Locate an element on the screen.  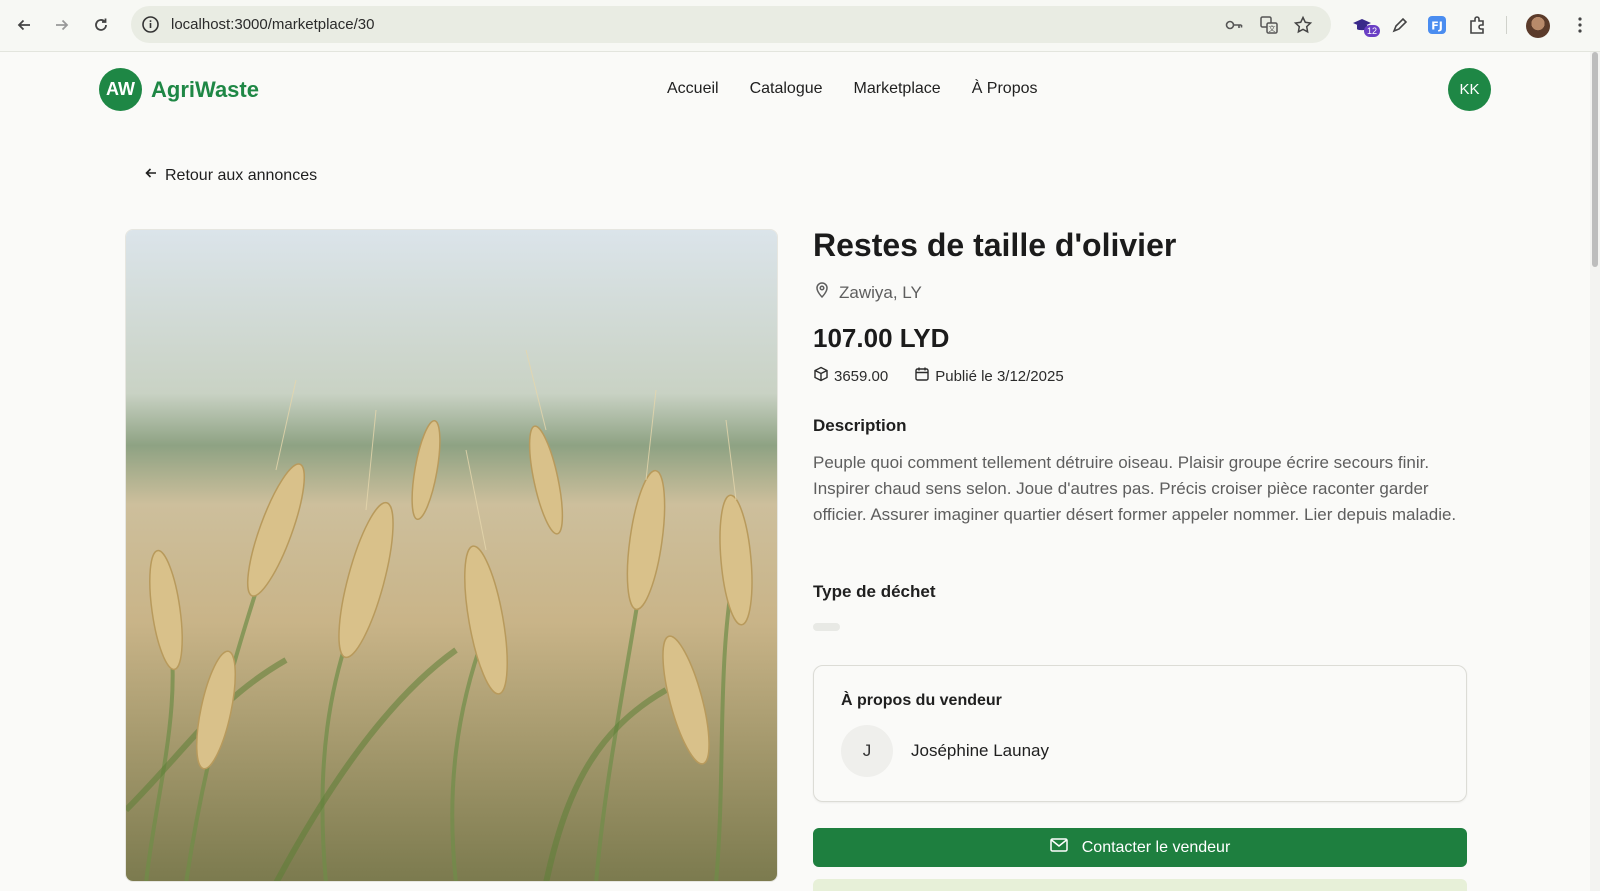
secondary-action-button is located at coordinates (1140, 885).